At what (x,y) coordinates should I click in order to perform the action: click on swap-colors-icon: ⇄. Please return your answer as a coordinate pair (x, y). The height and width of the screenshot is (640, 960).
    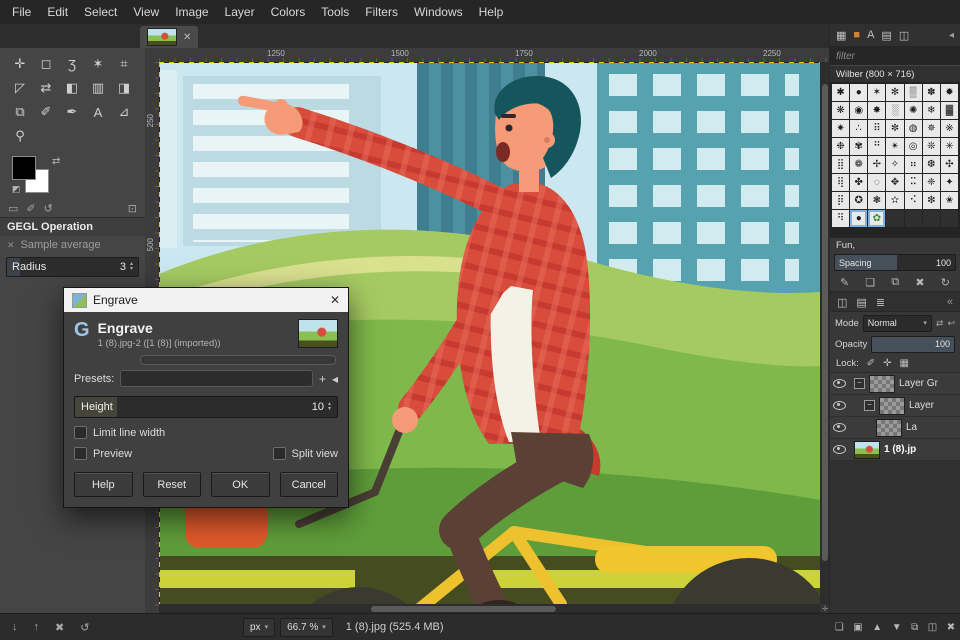
    Looking at the image, I should click on (56, 161).